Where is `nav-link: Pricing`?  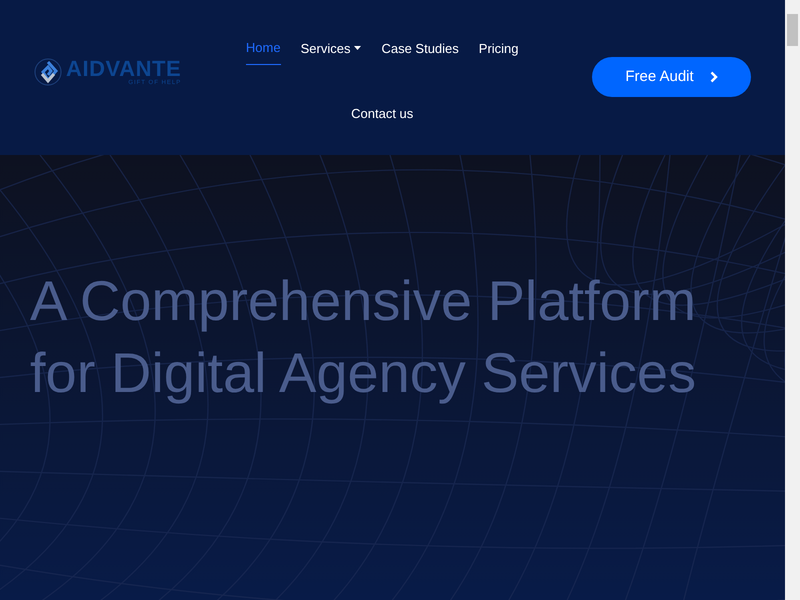 nav-link: Pricing is located at coordinates (498, 53).